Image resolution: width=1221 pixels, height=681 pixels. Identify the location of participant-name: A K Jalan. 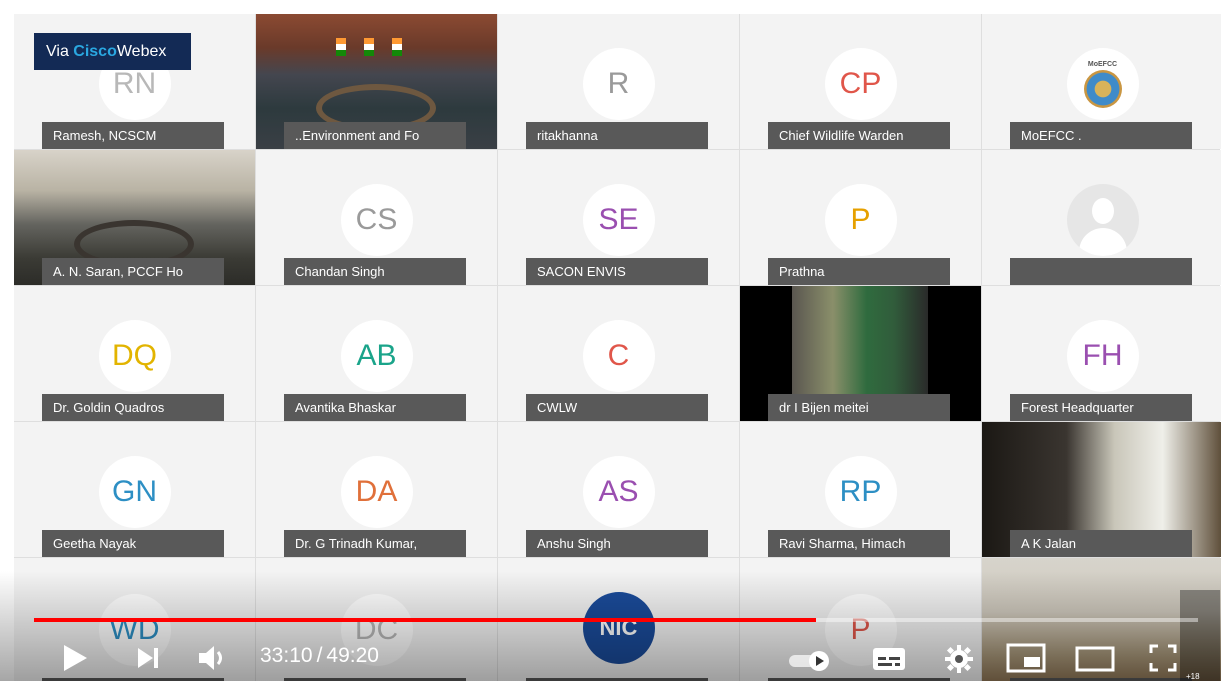
(1101, 543).